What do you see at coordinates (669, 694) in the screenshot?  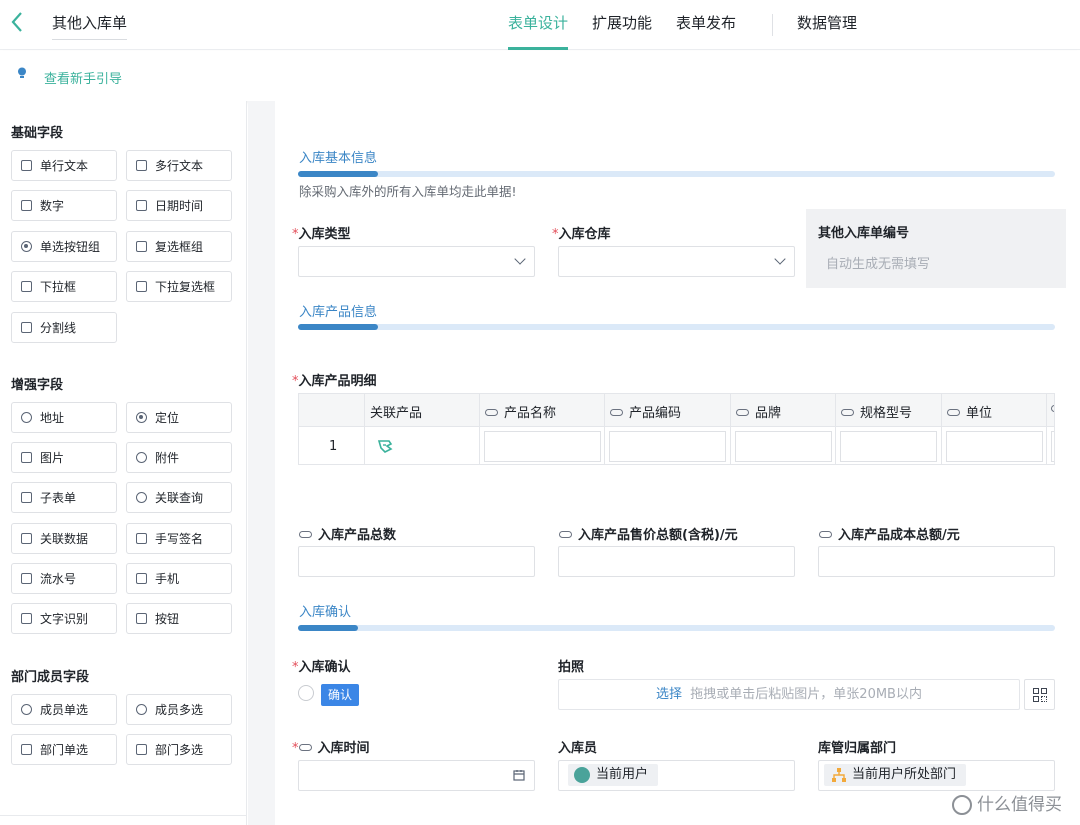 I see `upload-select-link: 选择` at bounding box center [669, 694].